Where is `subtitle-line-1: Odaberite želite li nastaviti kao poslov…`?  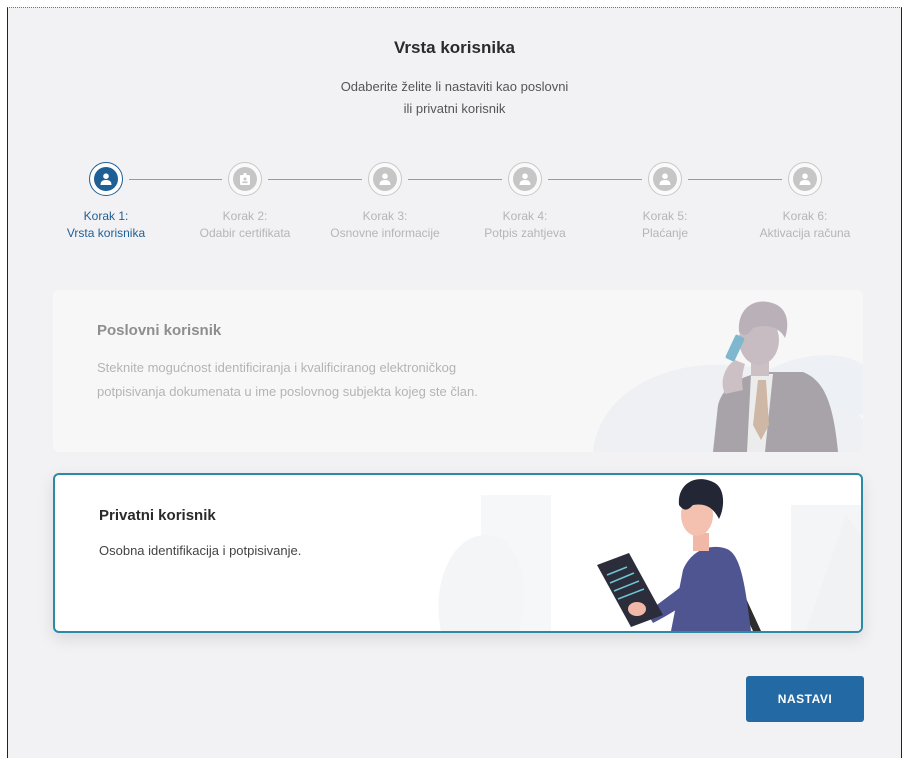
subtitle-line-1: Odaberite želite li nastaviti kao poslov… is located at coordinates (454, 86).